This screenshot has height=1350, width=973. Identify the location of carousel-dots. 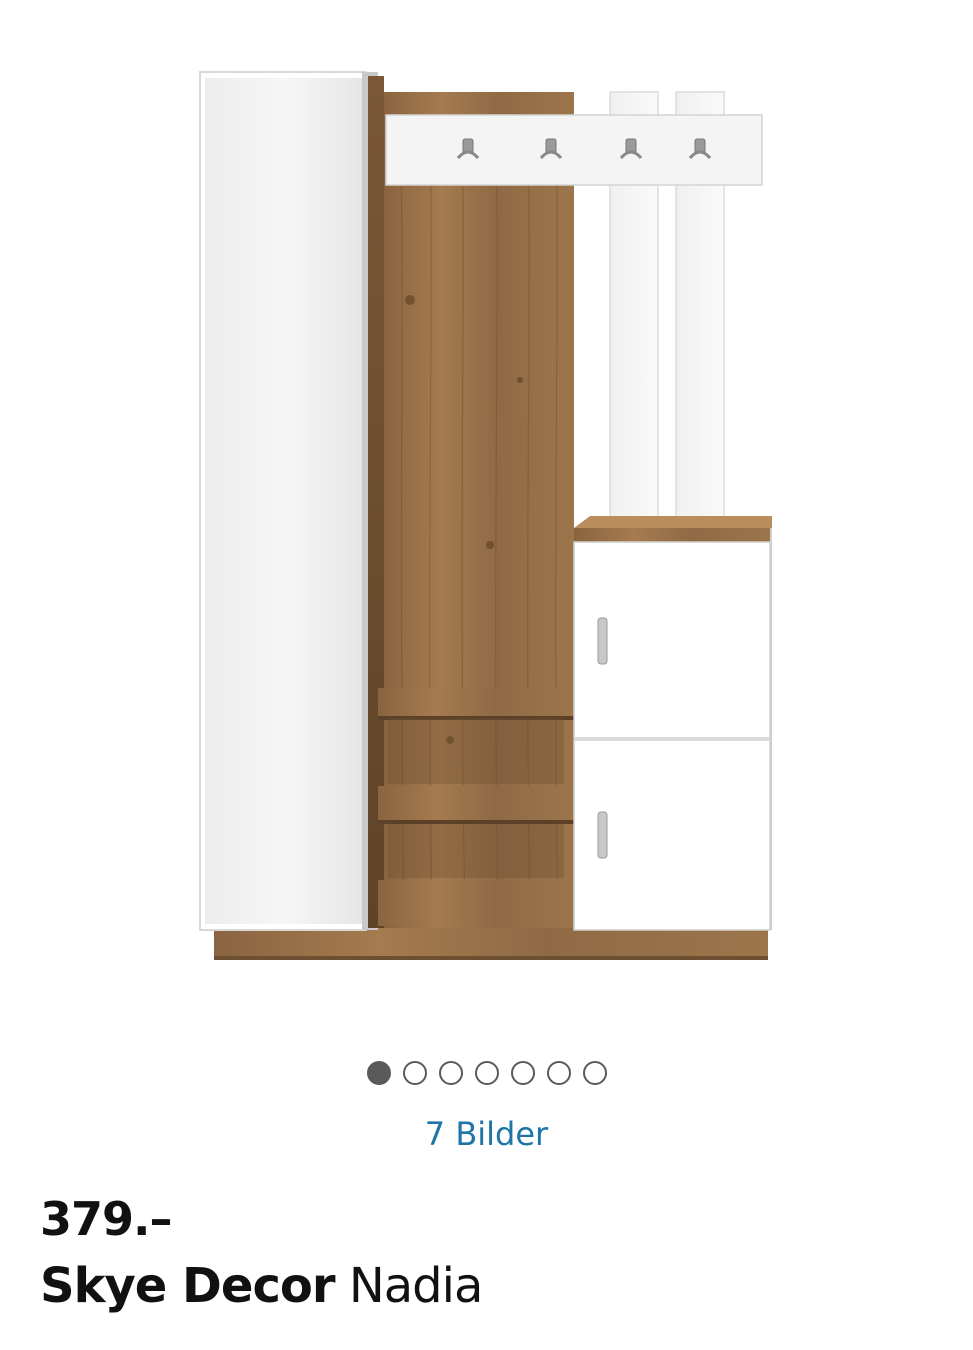
(486, 1073).